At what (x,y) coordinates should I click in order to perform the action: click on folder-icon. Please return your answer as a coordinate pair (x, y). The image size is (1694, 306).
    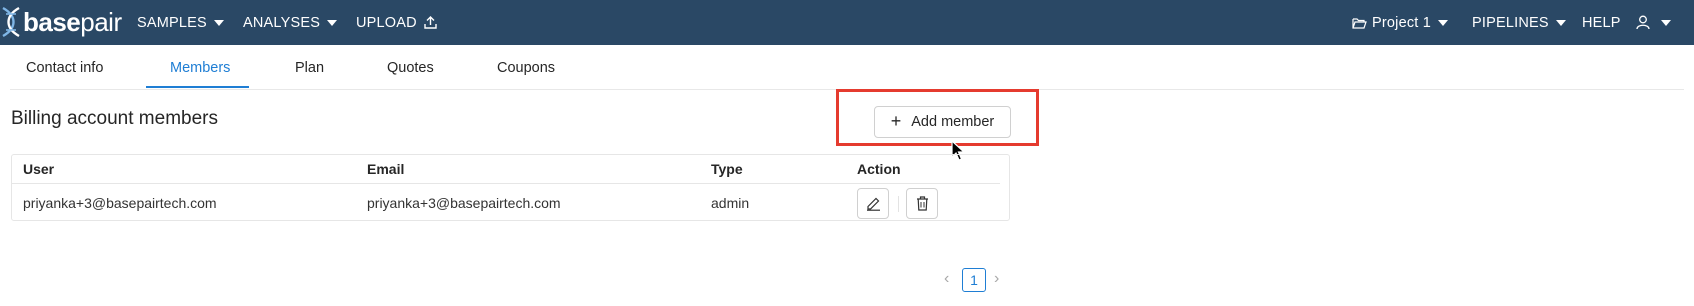
    Looking at the image, I should click on (1359, 23).